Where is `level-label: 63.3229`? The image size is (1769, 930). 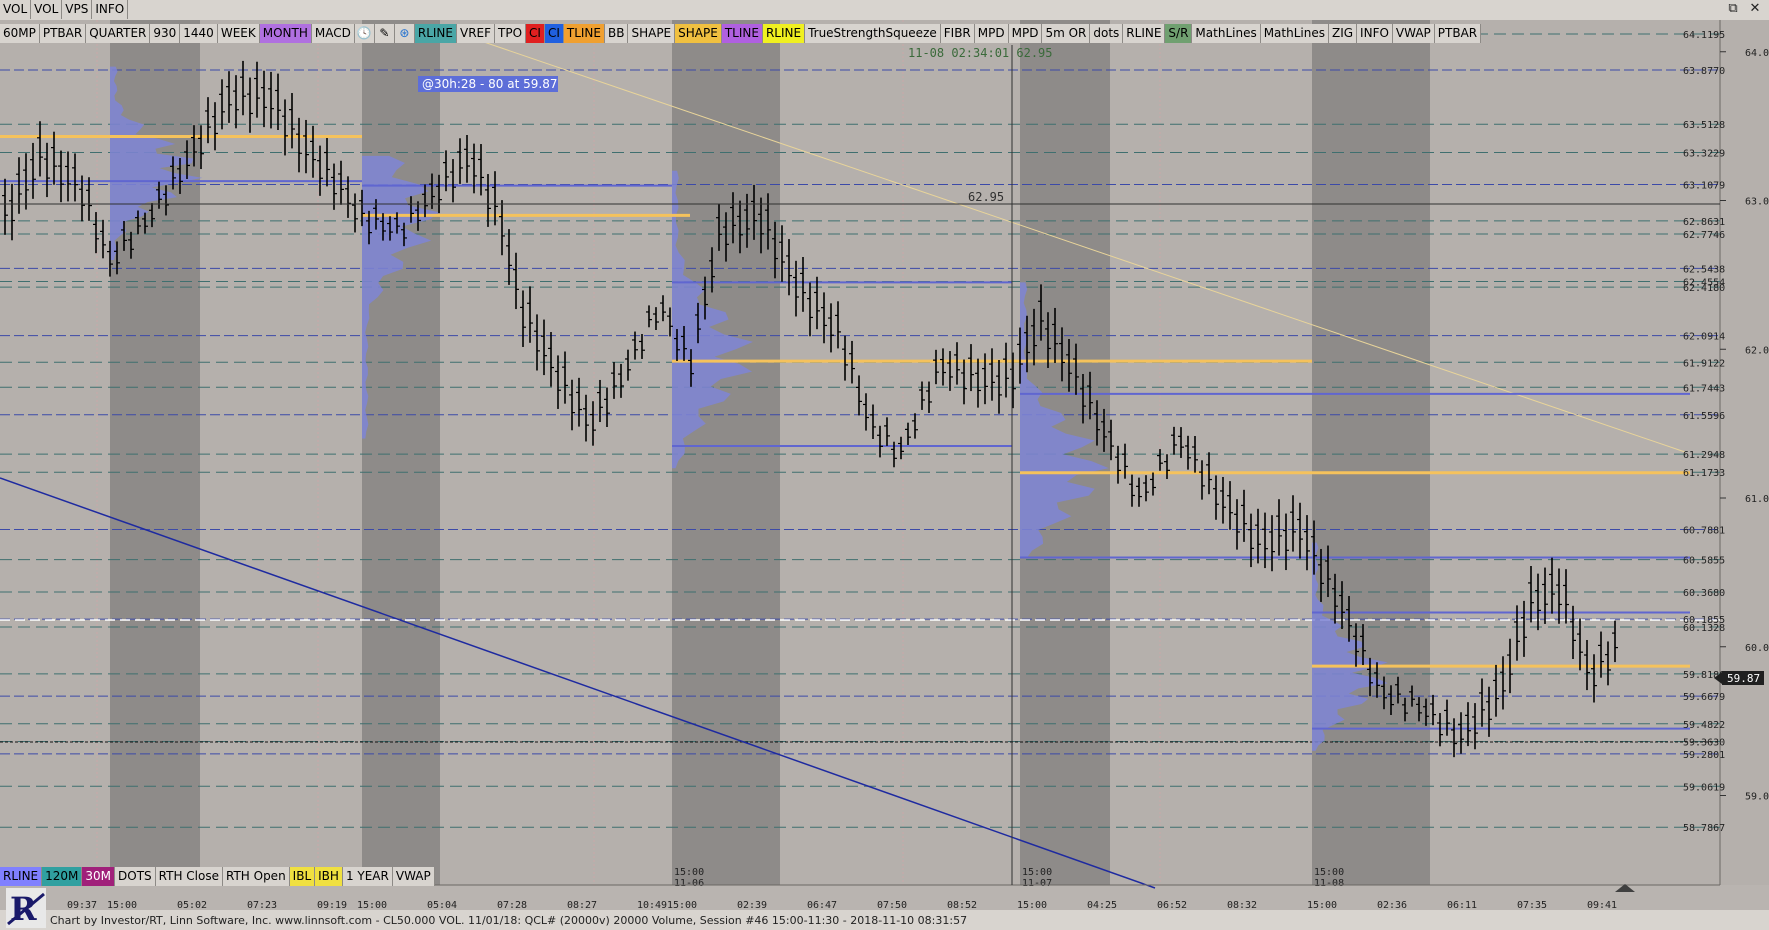 level-label: 63.3229 is located at coordinates (1704, 153).